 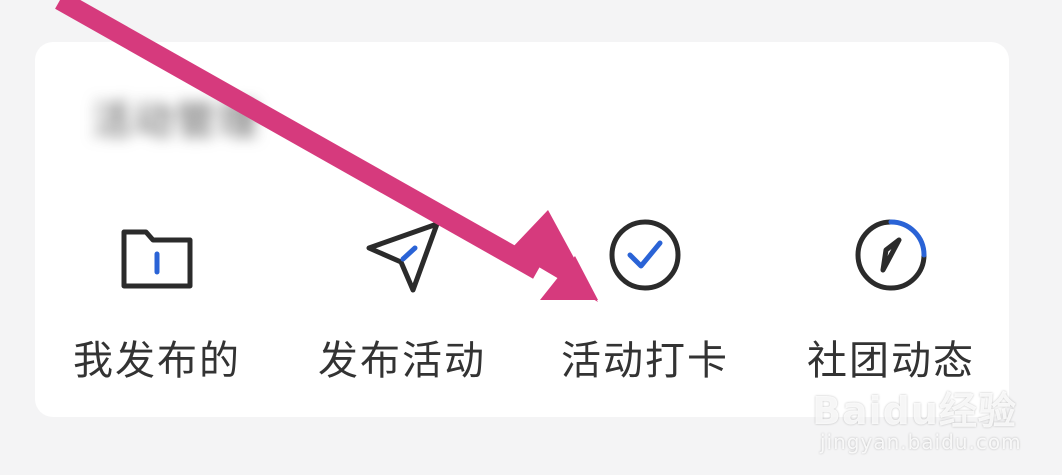 I want to click on compass-icon, so click(x=891, y=255).